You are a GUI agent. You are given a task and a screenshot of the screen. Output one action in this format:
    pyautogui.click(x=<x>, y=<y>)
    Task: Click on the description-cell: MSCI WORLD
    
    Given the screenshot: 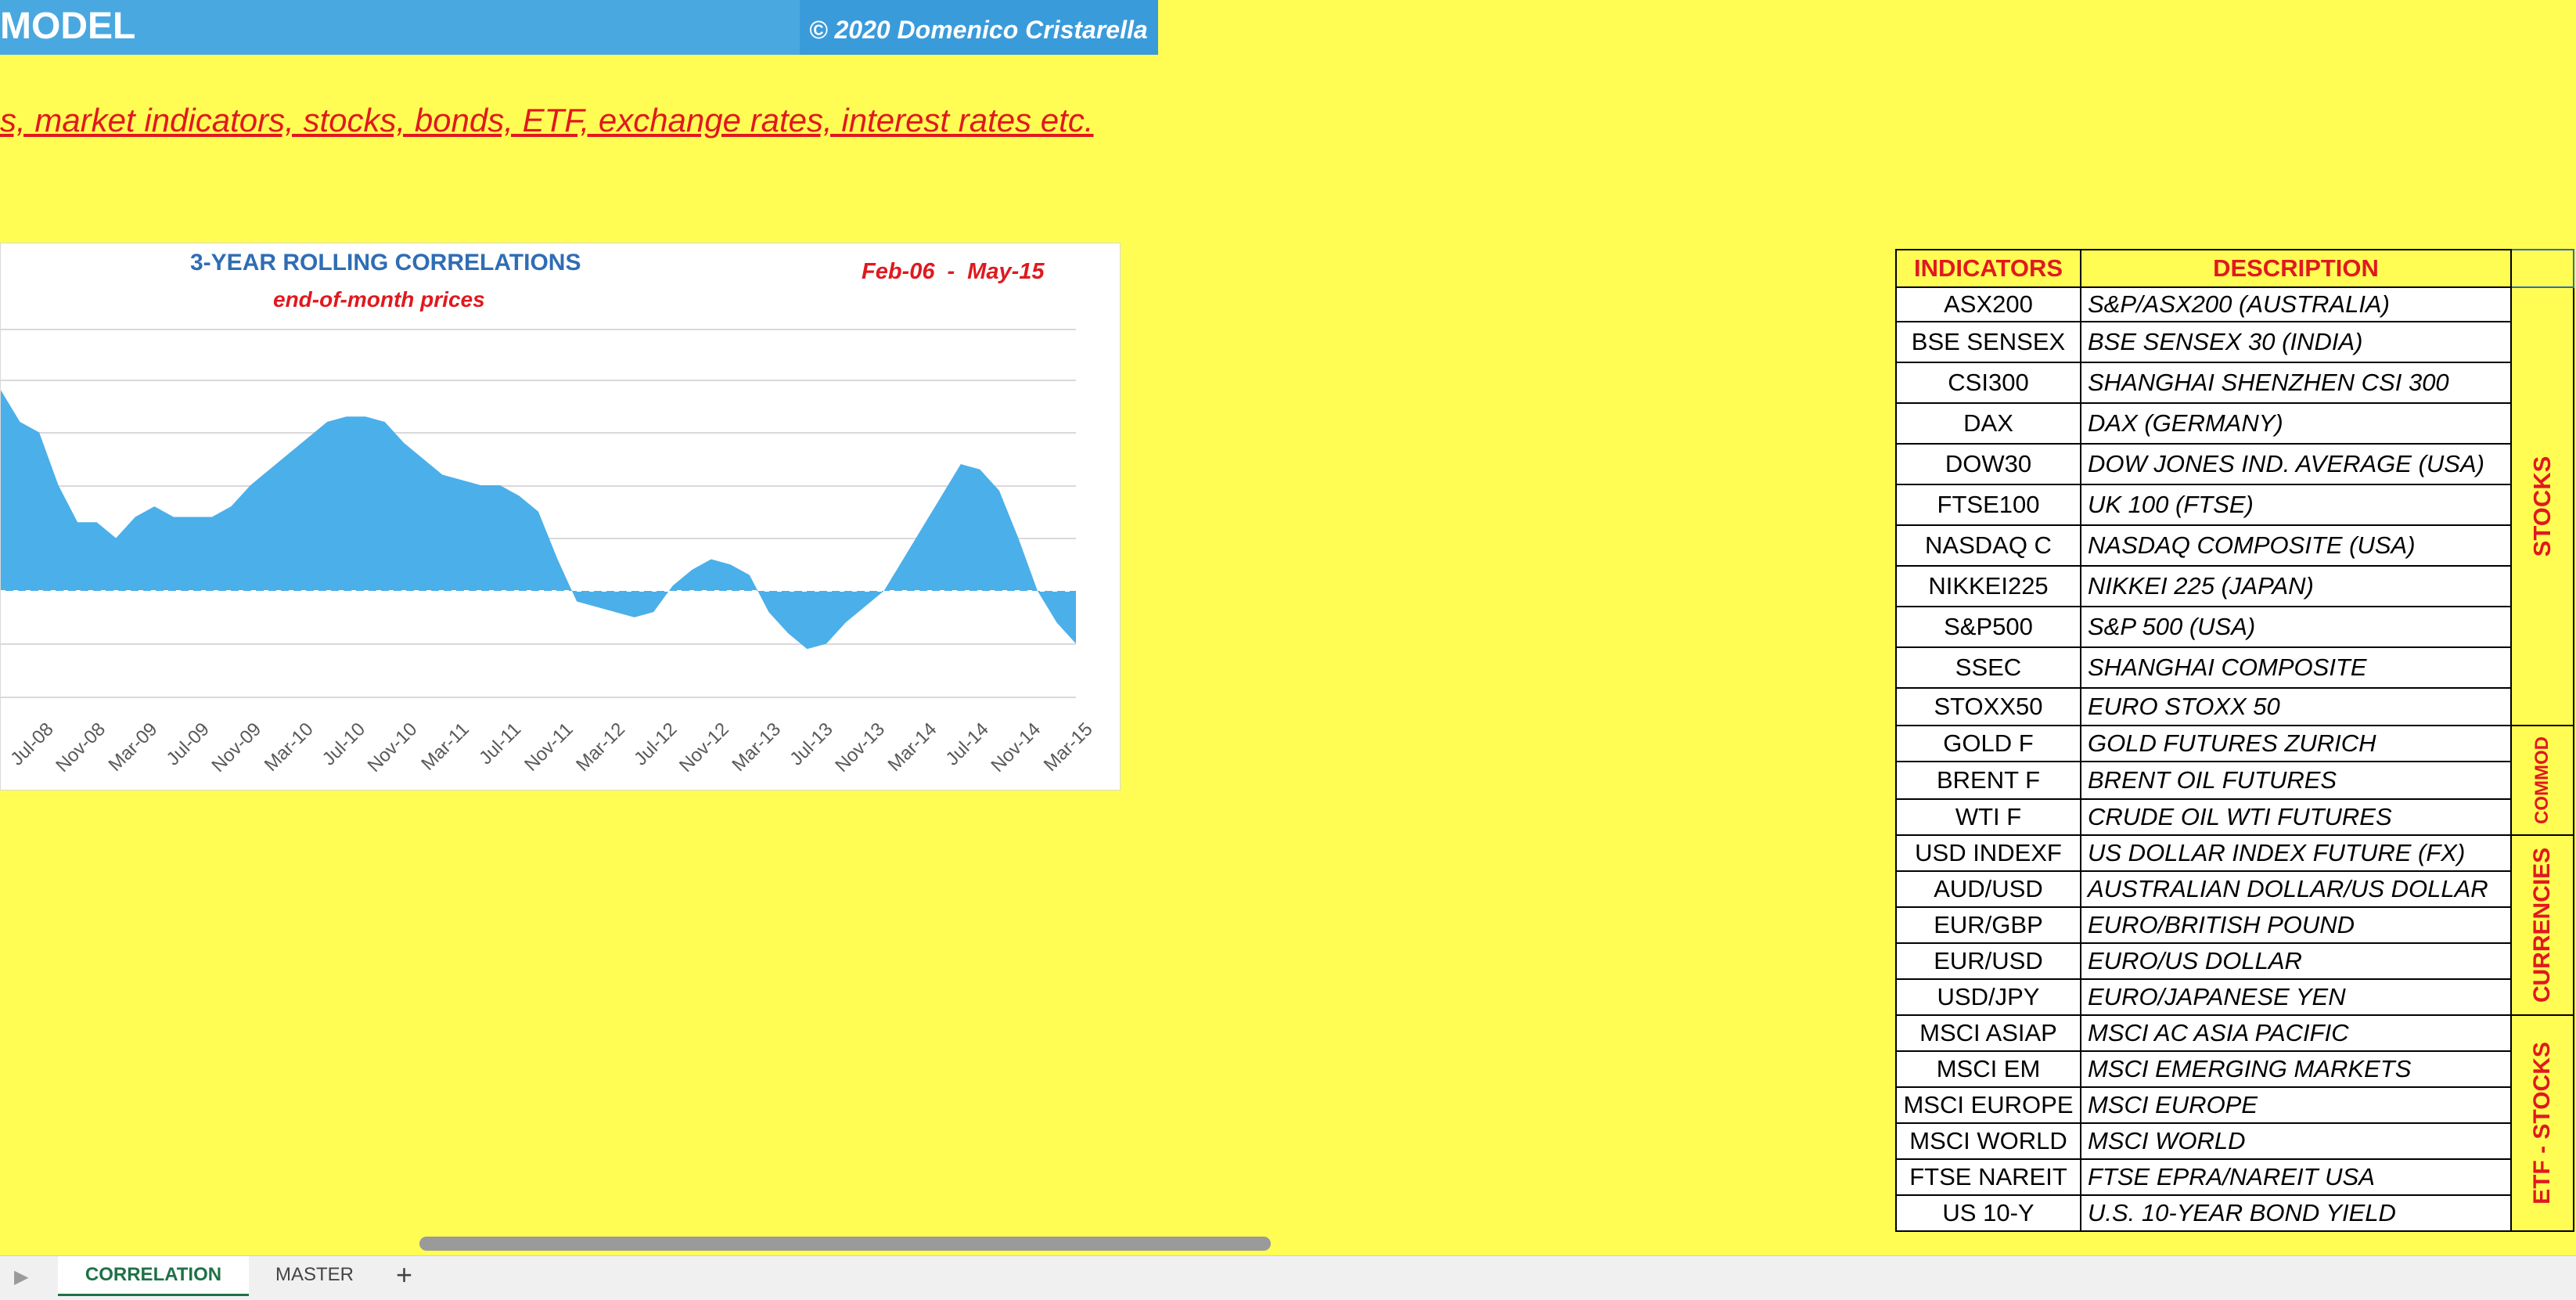 What is the action you would take?
    pyautogui.click(x=2296, y=1141)
    